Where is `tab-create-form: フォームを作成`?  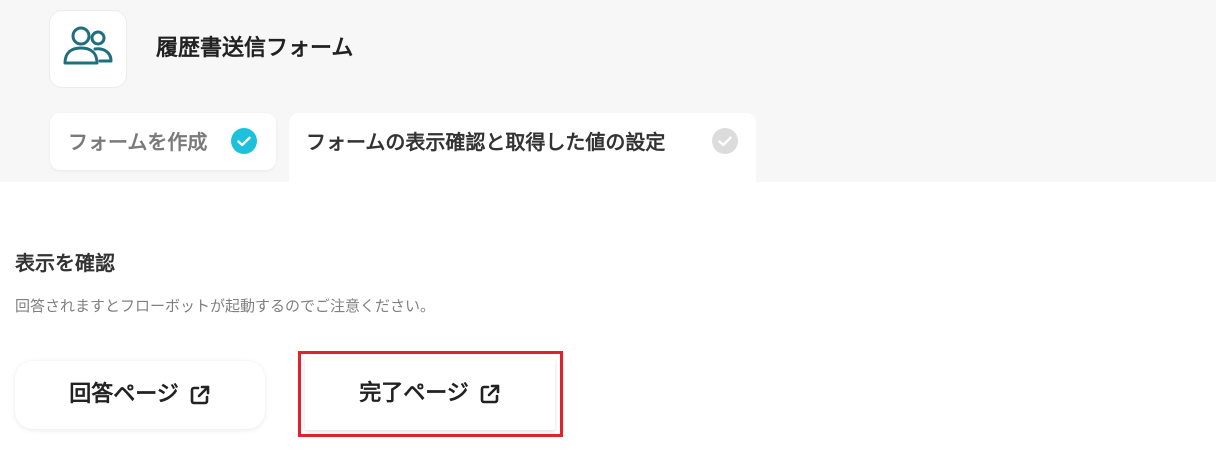
tab-create-form: フォームを作成 is located at coordinates (163, 141).